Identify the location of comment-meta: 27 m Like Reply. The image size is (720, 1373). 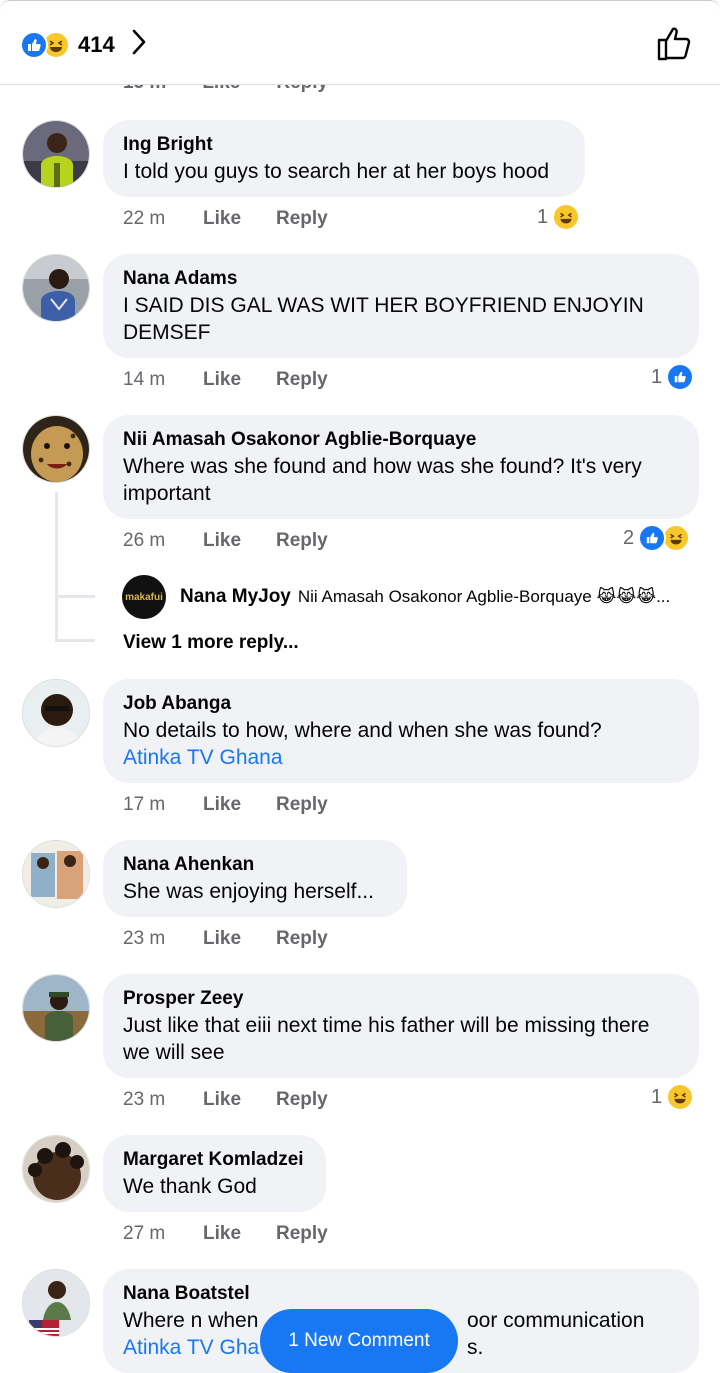
(225, 1234).